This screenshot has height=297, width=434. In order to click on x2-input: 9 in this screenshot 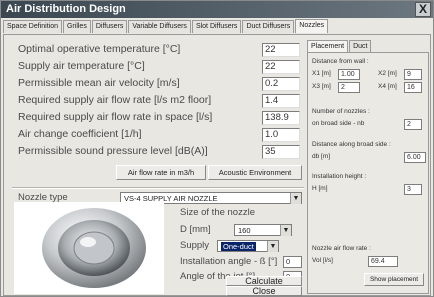, I will do `click(413, 74)`.